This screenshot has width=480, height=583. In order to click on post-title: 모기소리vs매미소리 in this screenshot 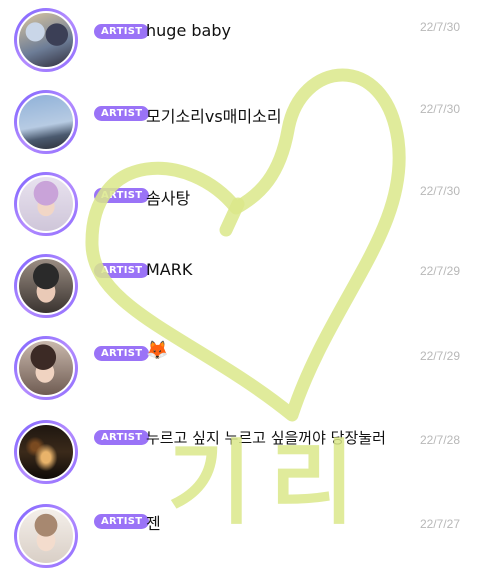, I will do `click(214, 116)`.